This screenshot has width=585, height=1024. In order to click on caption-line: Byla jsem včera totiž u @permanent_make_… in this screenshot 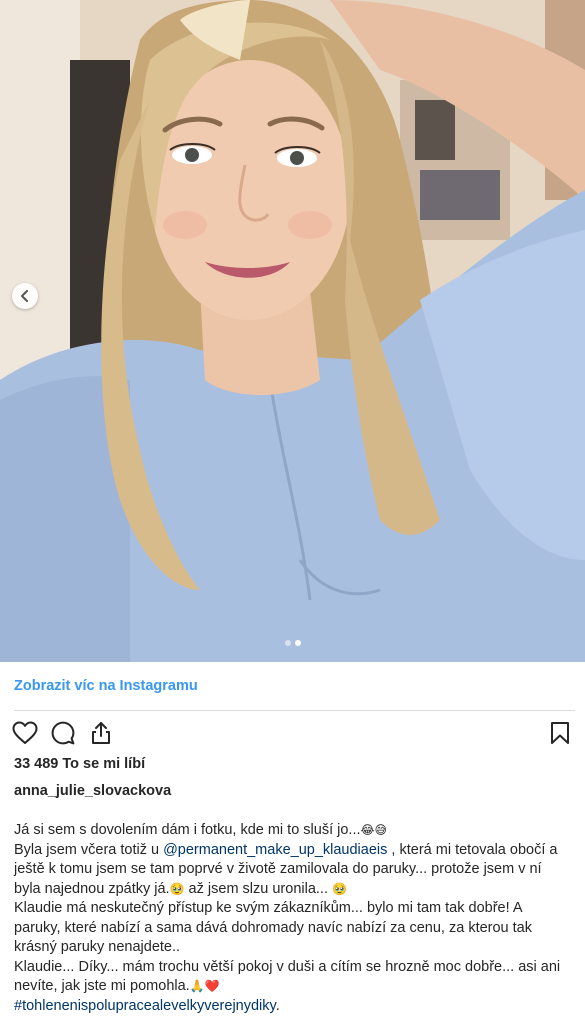, I will do `click(292, 870)`.